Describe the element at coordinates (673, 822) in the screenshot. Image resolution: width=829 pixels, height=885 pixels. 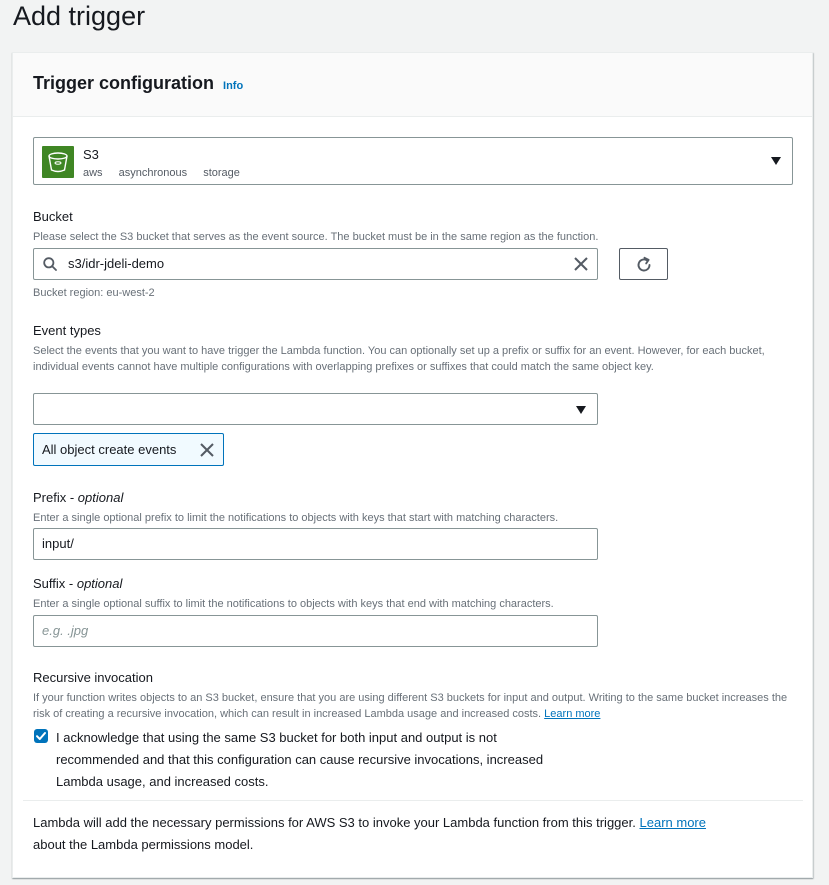
I see `permissions-learn-more-link: Learn more` at that location.